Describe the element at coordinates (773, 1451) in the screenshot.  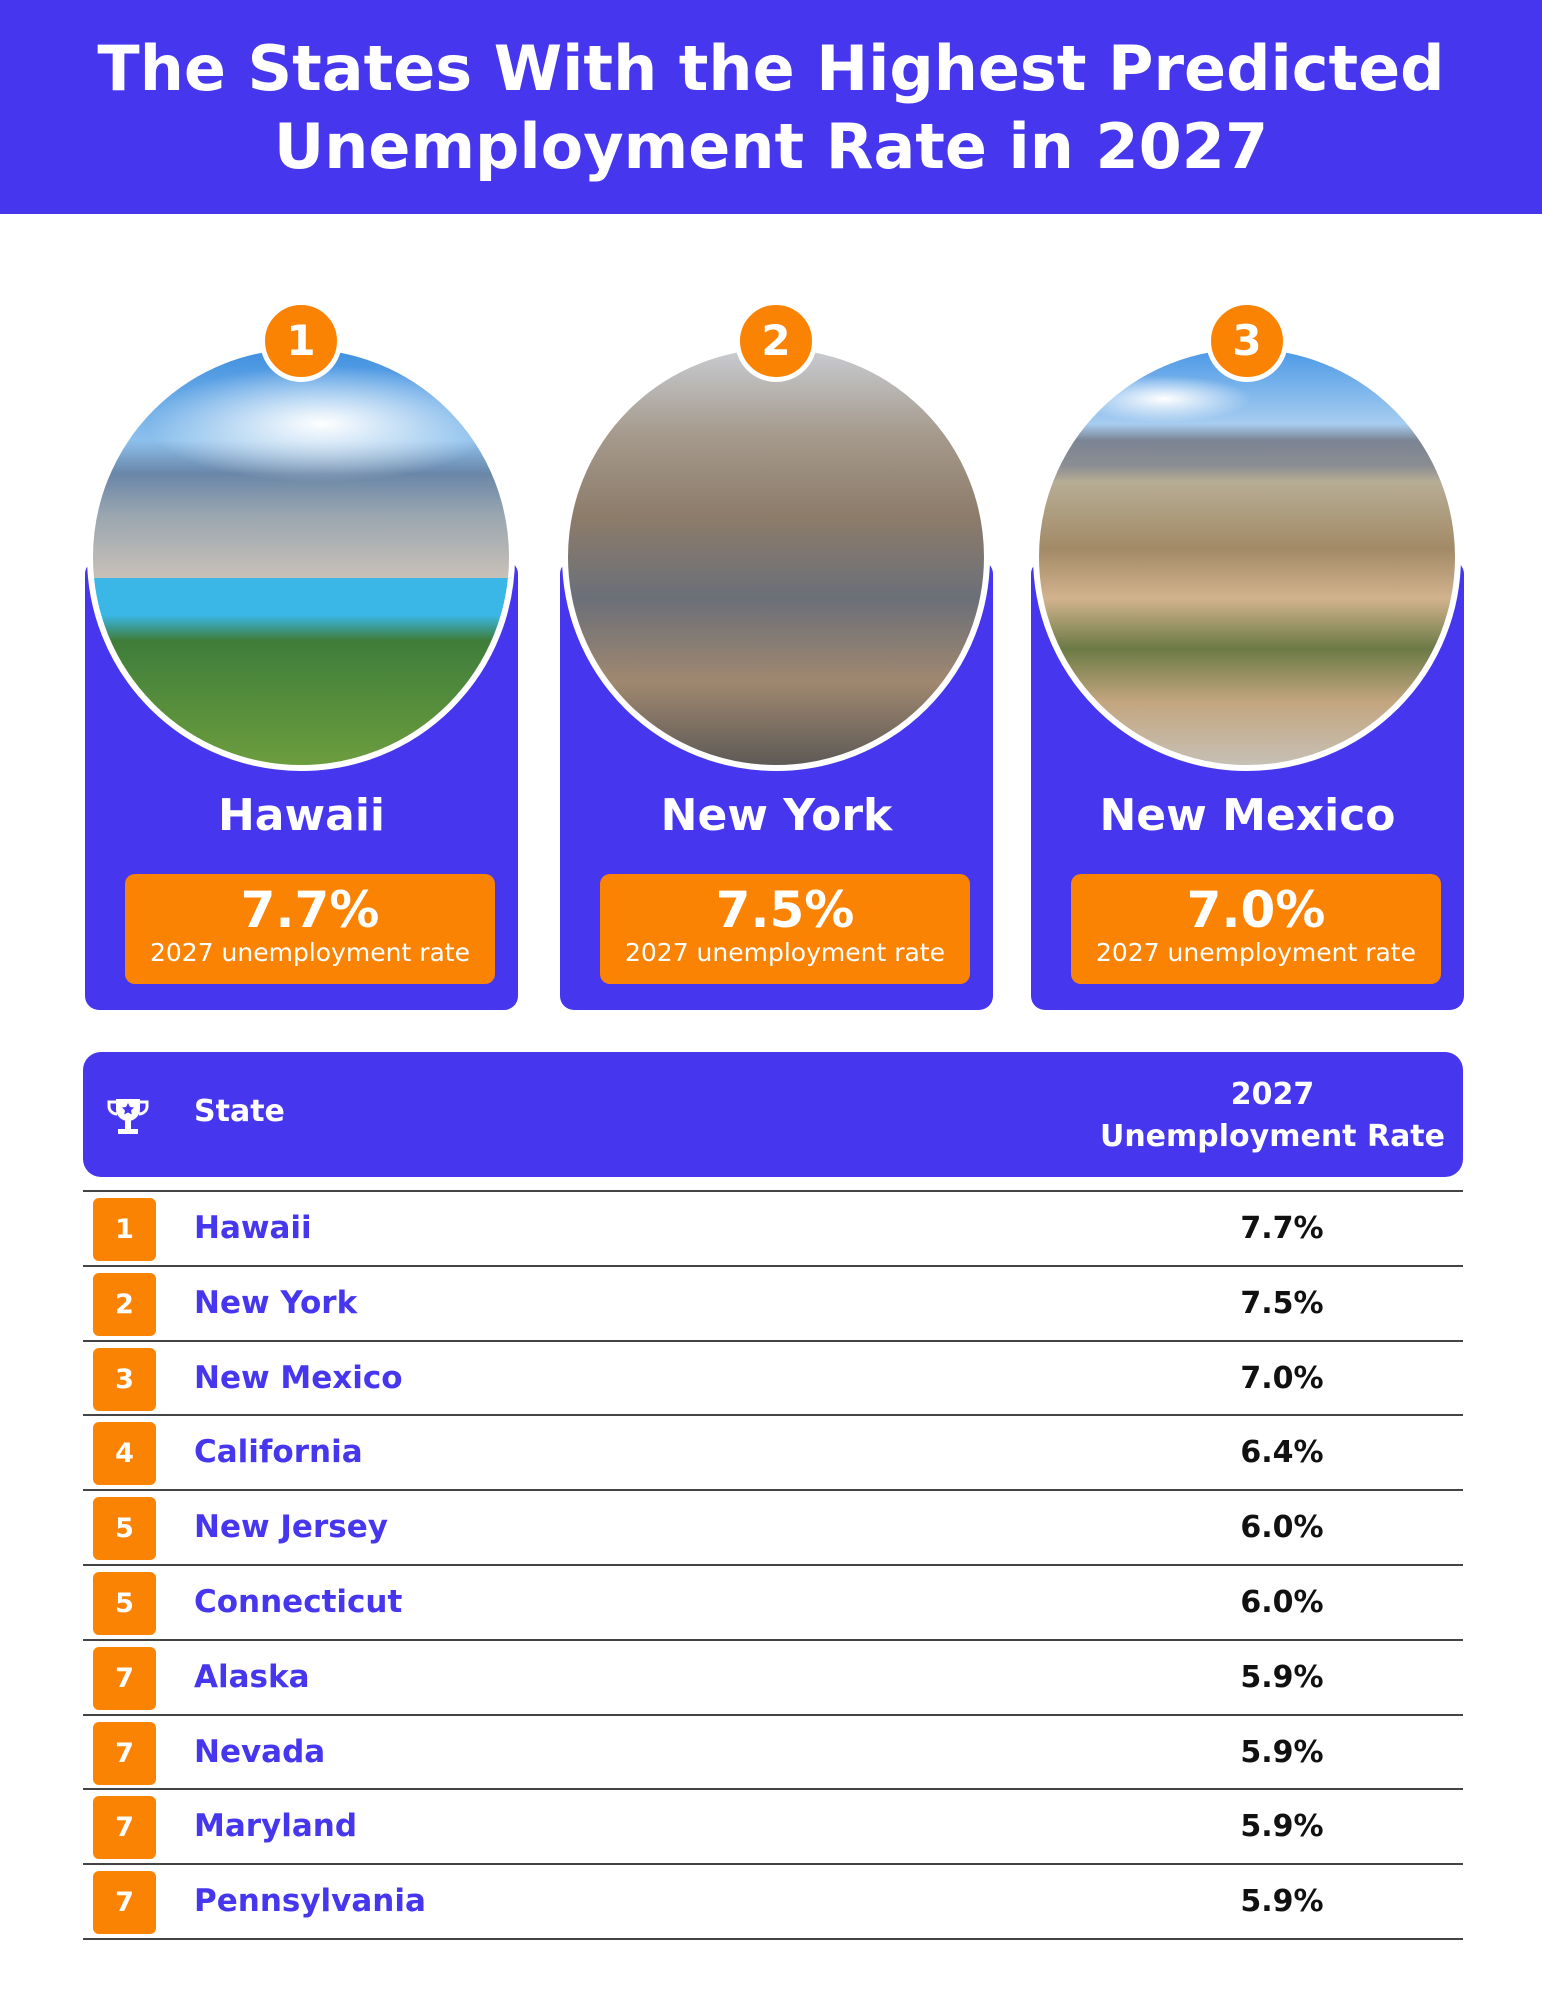
I see `table-row: 4 California 6.4%` at that location.